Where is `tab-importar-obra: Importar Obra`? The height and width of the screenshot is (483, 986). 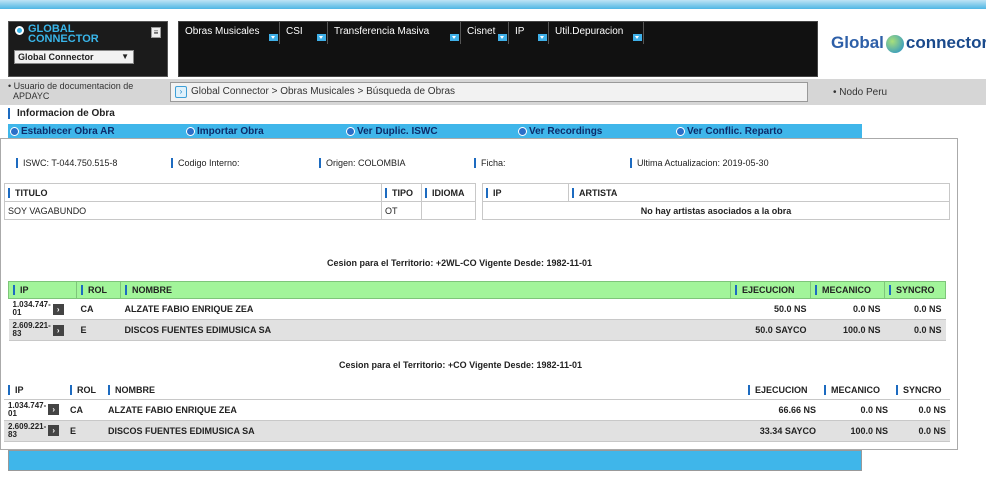 tab-importar-obra: Importar Obra is located at coordinates (264, 131).